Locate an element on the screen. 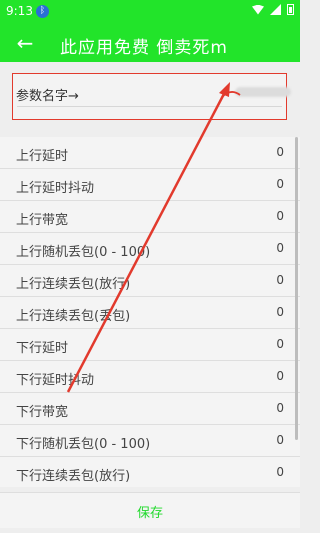 Image resolution: width=320 pixels, height=533 pixels. status-time: 9:13 is located at coordinates (19, 11).